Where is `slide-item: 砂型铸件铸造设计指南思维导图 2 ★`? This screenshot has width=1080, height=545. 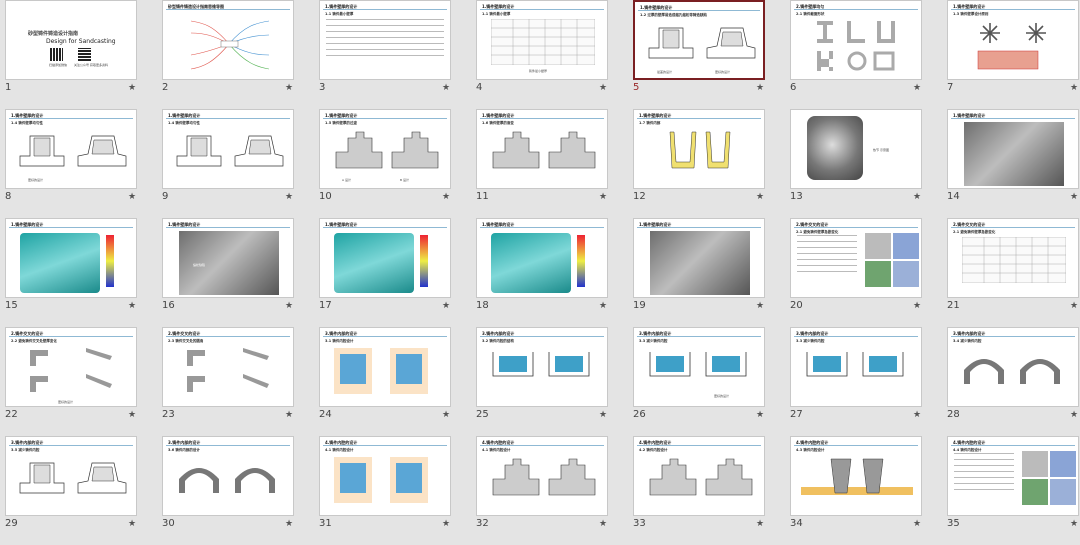
slide-item: 砂型铸件铸造设计指南思维导图 2 ★ is located at coordinates (235, 54).